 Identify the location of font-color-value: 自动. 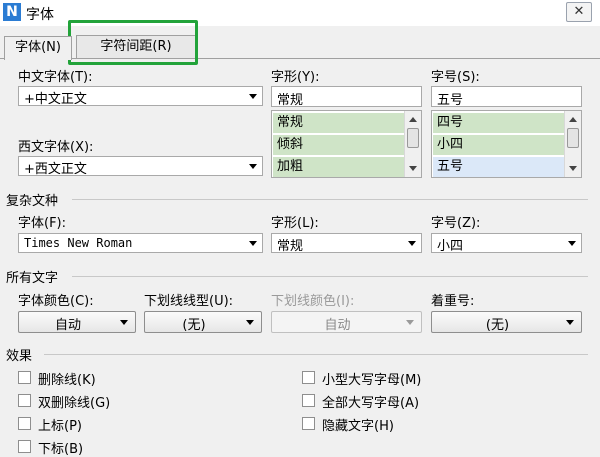
(67, 325).